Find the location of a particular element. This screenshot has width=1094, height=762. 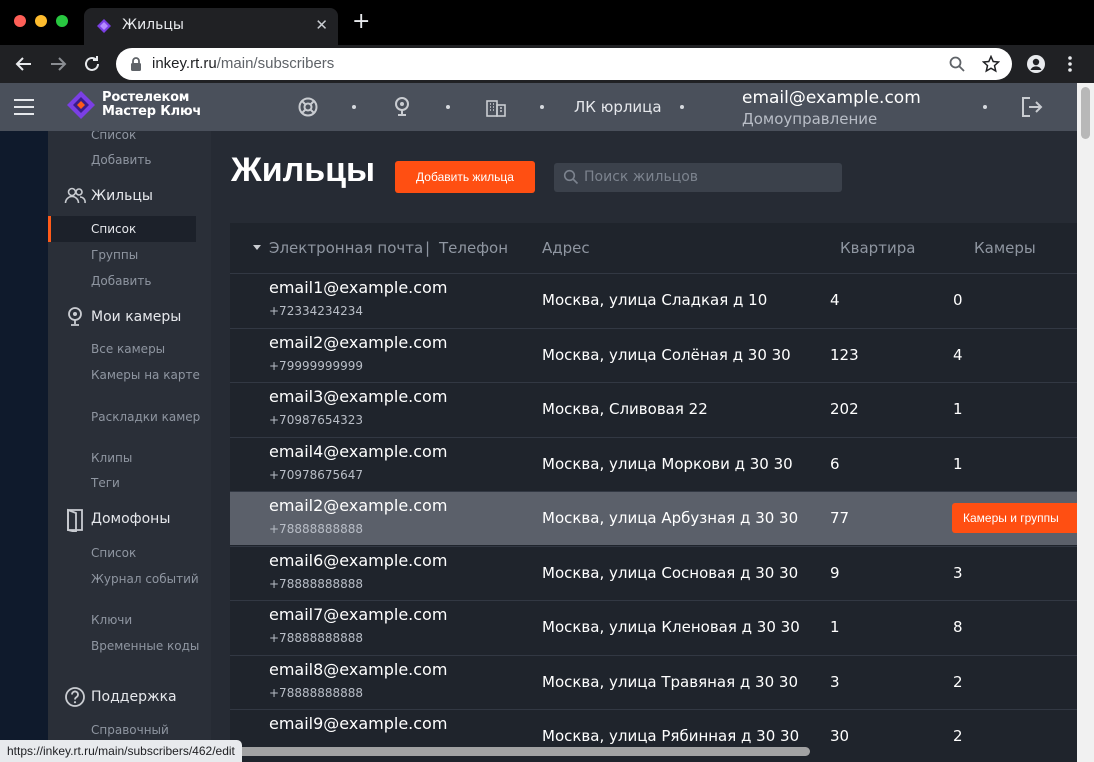

sidebar-item-add: Добавить is located at coordinates (148, 160).